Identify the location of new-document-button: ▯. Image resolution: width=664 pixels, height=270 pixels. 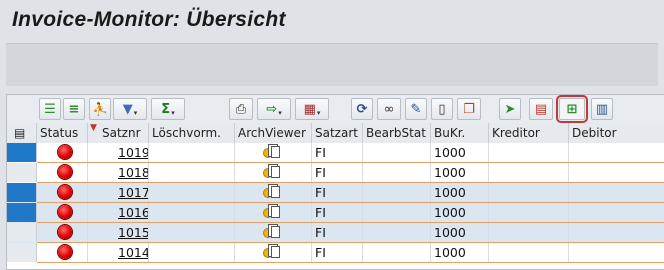
(442, 109).